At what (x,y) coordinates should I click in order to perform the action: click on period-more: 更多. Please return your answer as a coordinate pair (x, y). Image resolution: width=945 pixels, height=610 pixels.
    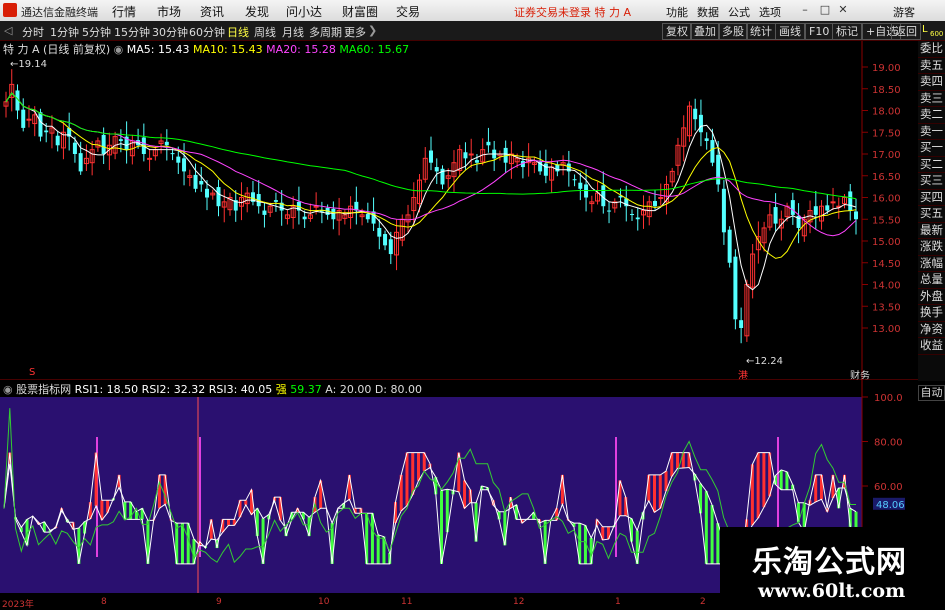
    Looking at the image, I should click on (355, 32).